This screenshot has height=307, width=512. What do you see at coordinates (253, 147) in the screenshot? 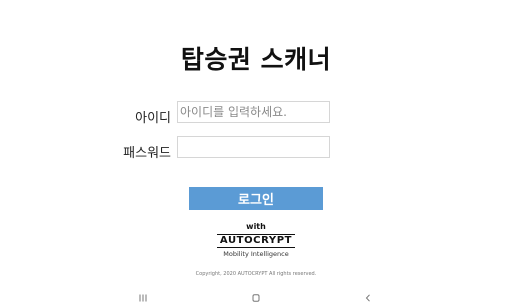
I see `password-input` at bounding box center [253, 147].